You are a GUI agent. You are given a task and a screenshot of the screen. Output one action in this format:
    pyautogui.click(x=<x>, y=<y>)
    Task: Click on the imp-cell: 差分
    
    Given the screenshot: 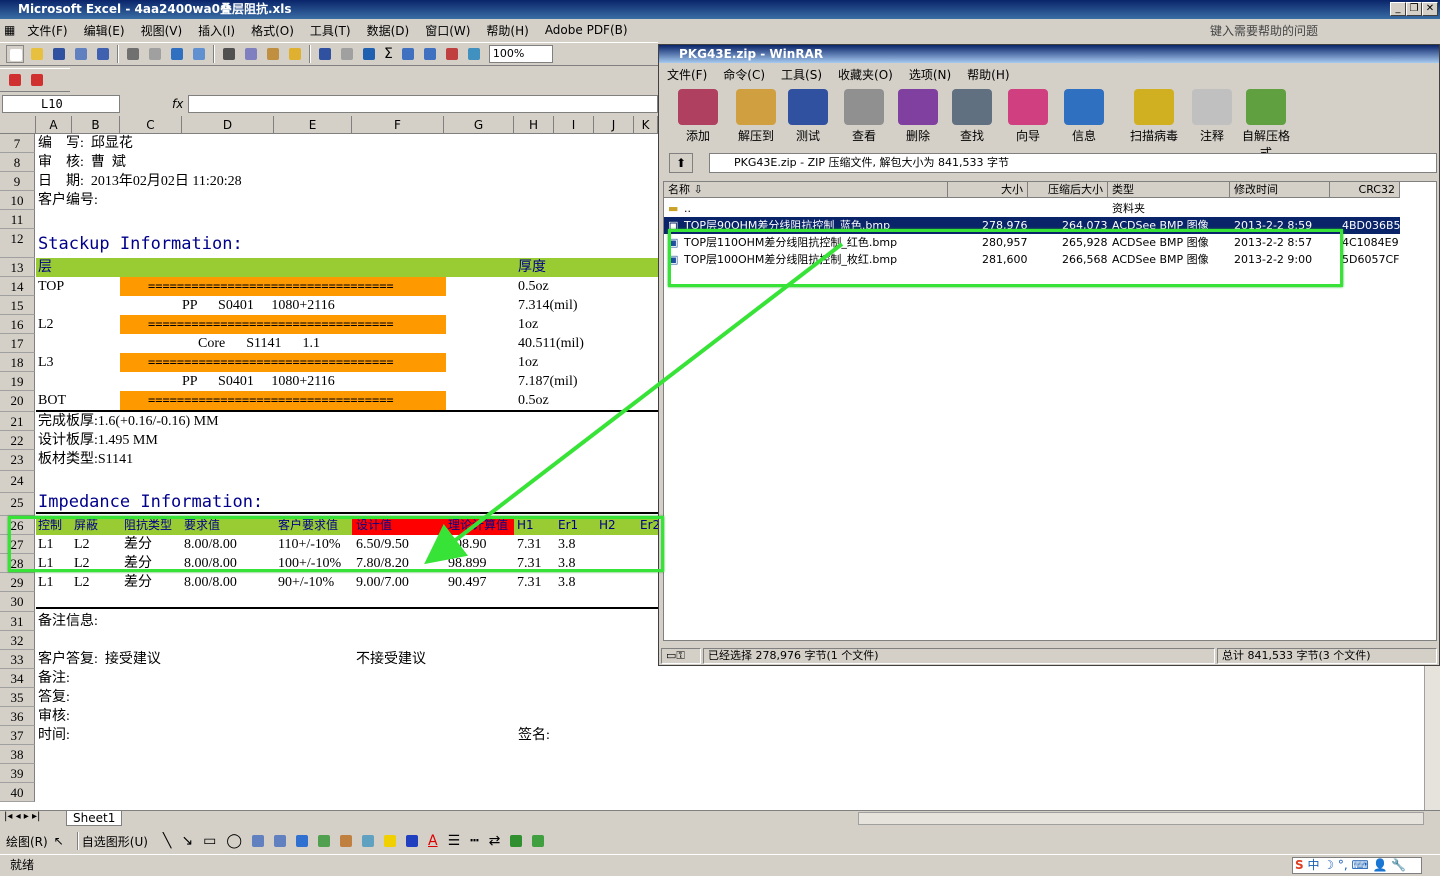 What is the action you would take?
    pyautogui.click(x=138, y=582)
    